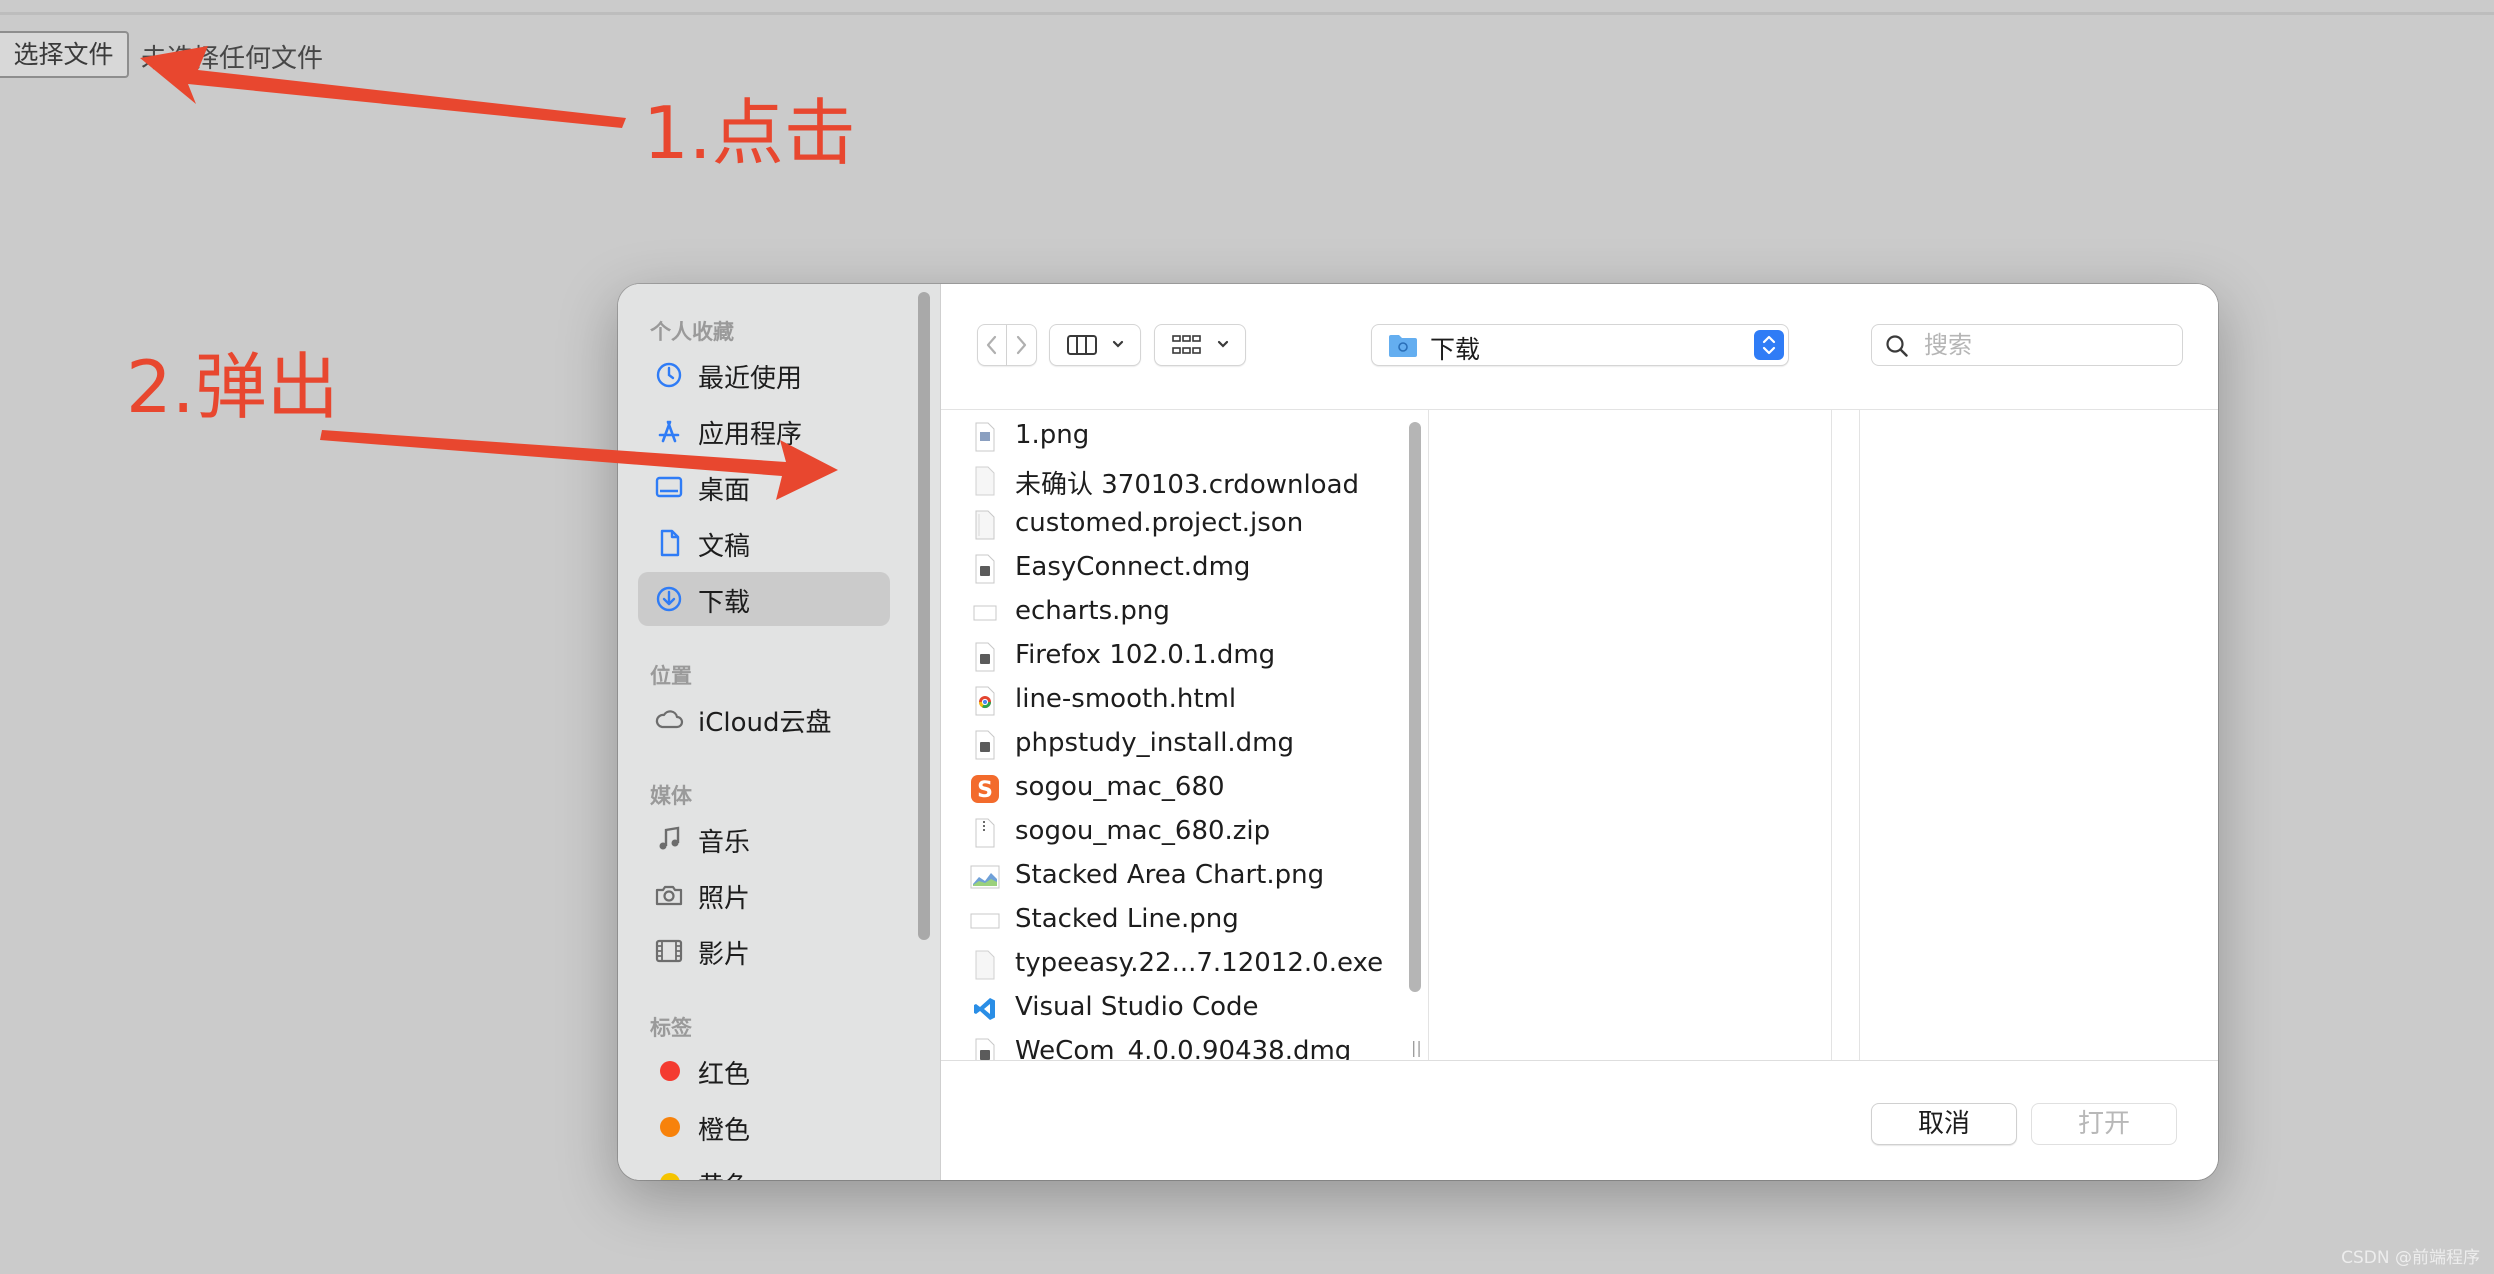  Describe the element at coordinates (669, 431) in the screenshot. I see `applications-icon` at that location.